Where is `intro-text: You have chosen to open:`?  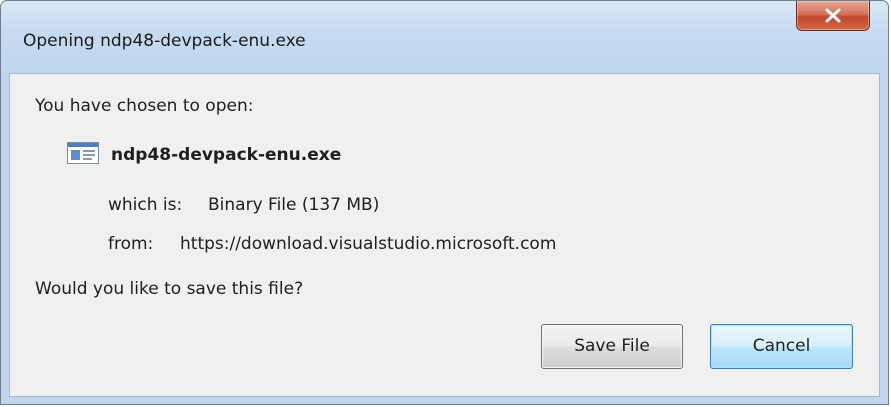 intro-text: You have chosen to open: is located at coordinates (144, 106).